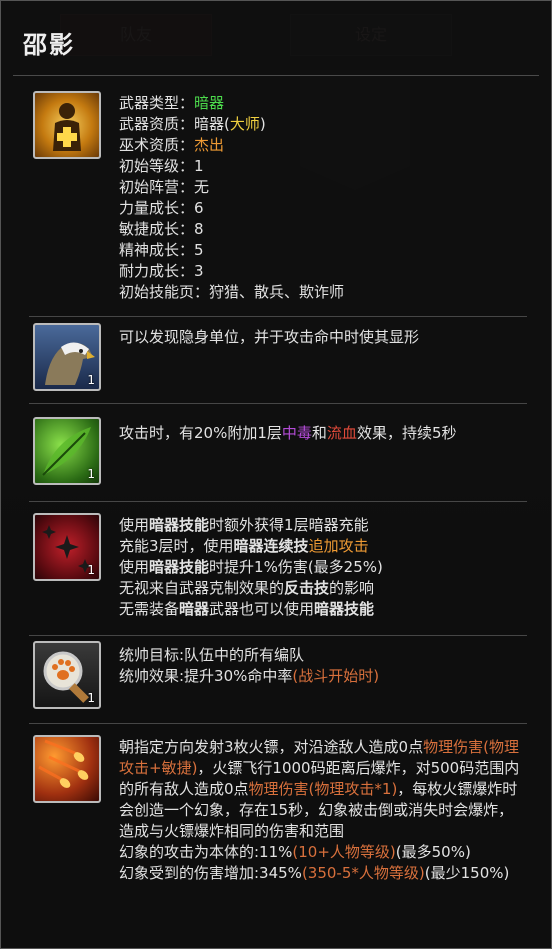  Describe the element at coordinates (200, 433) in the screenshot. I see `poison-text-part1: 攻击时，有20%附加1层` at that location.